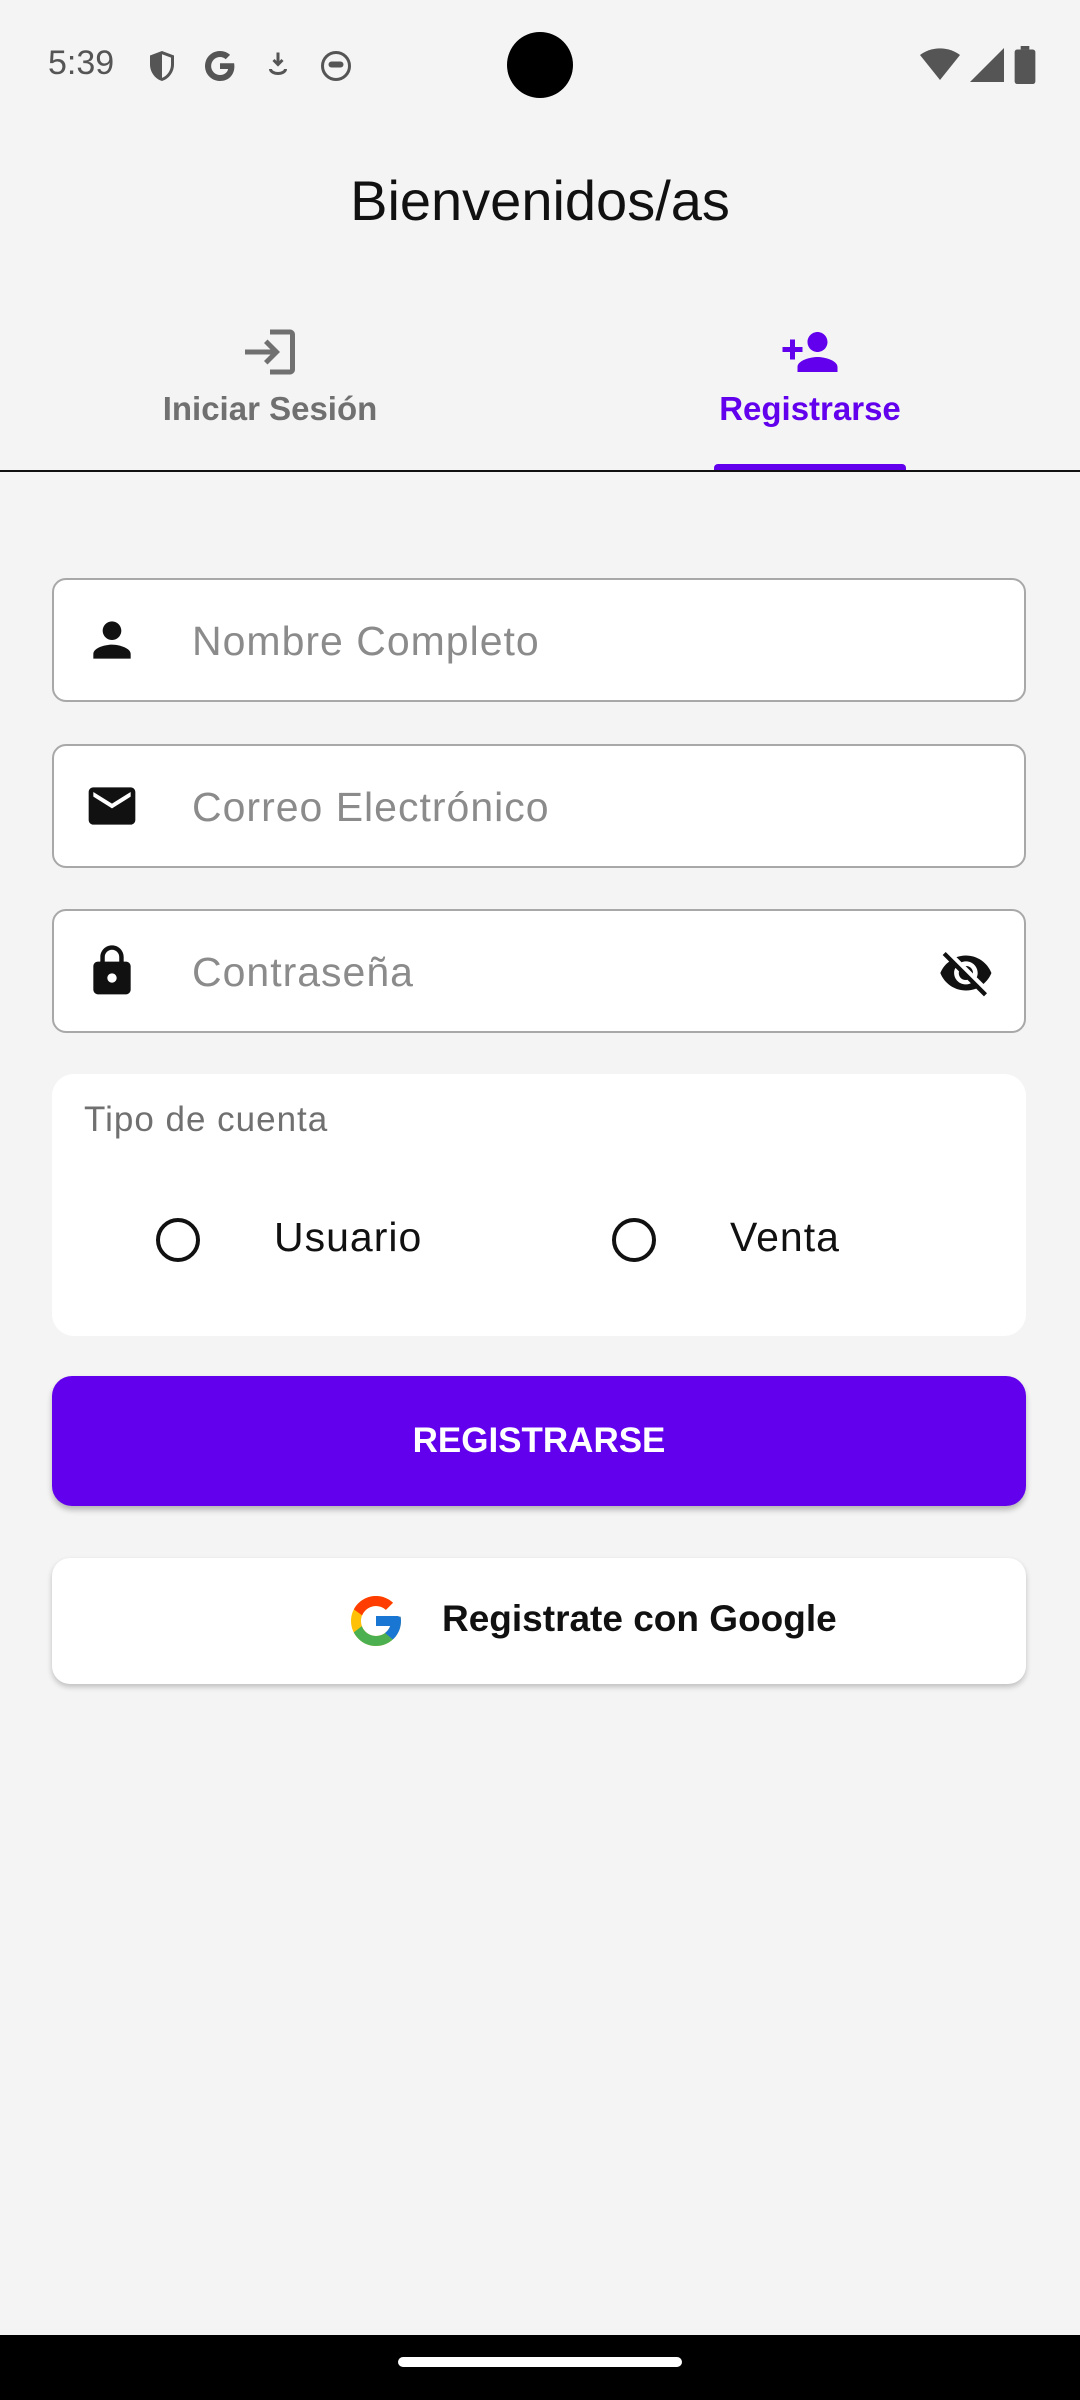  I want to click on google-icon, so click(220, 66).